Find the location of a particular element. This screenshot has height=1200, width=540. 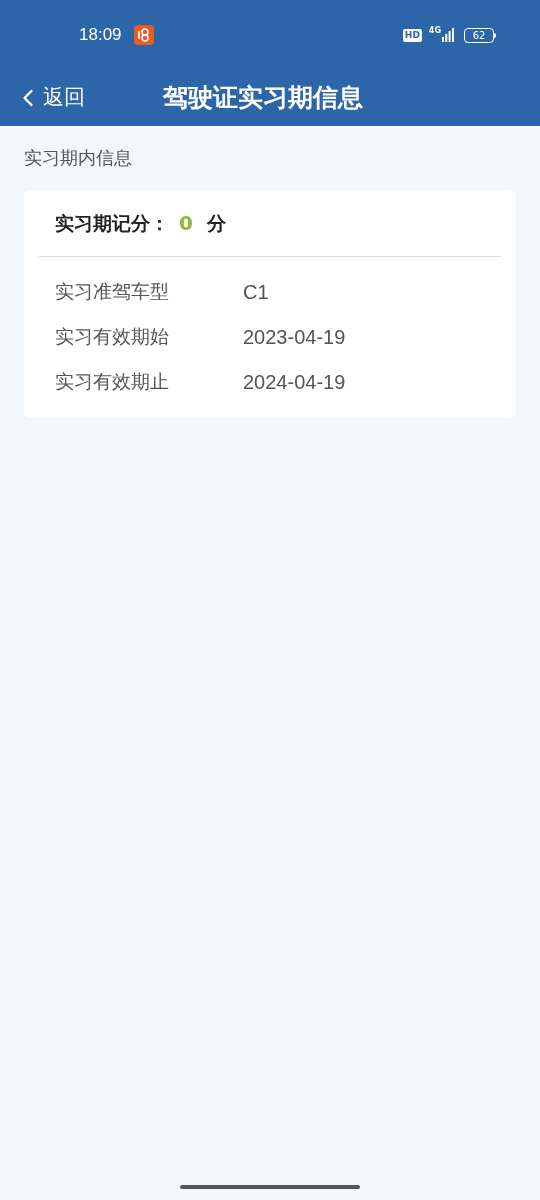

field-value: C1 is located at coordinates (256, 292).